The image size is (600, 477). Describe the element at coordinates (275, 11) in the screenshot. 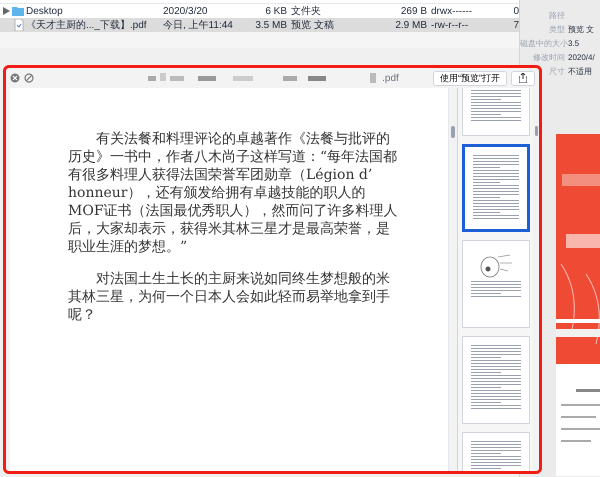

I see `file-size: 6 KB` at that location.